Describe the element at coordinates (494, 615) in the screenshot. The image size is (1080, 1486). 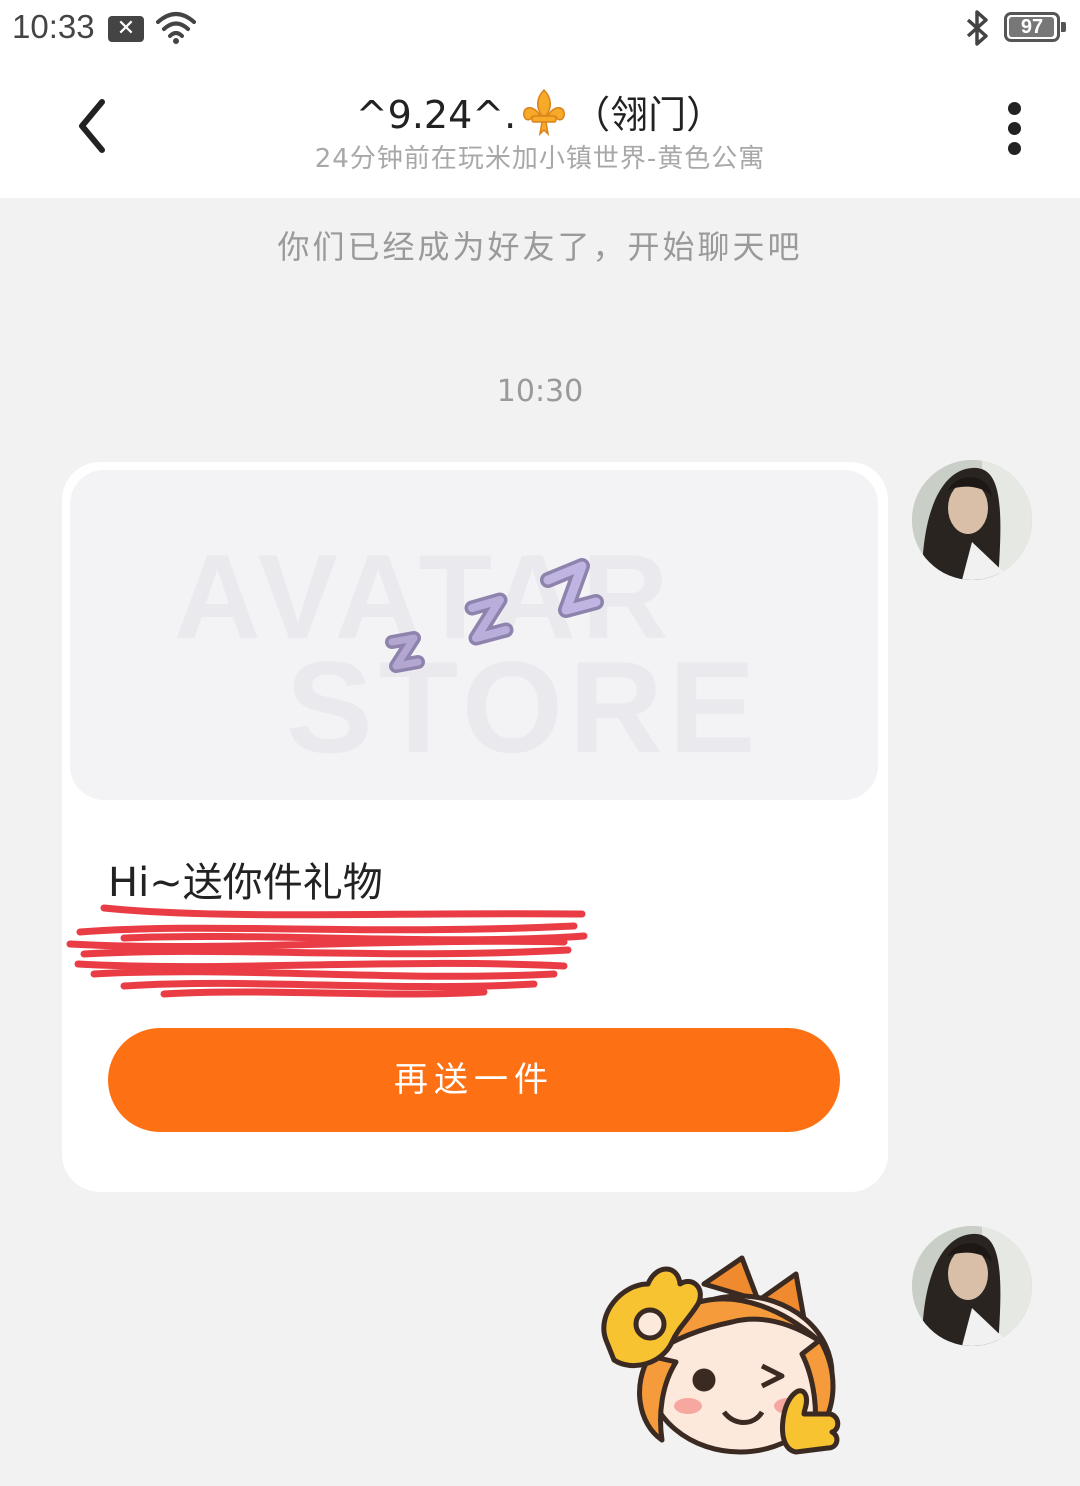
I see `sleep-zzz-icon` at that location.